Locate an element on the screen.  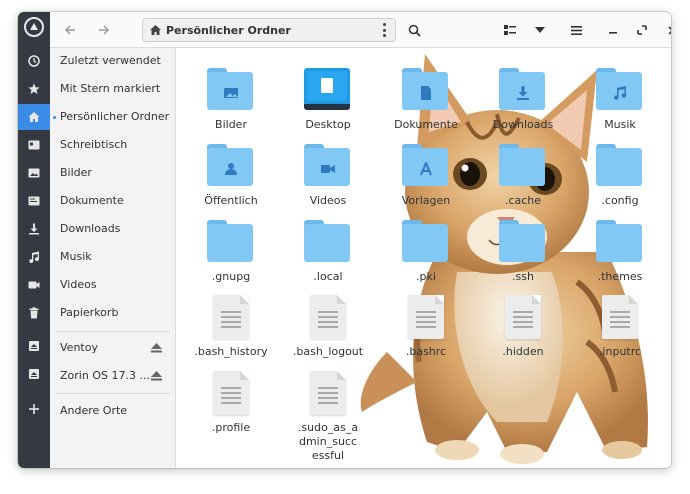
close-button is located at coordinates (665, 30).